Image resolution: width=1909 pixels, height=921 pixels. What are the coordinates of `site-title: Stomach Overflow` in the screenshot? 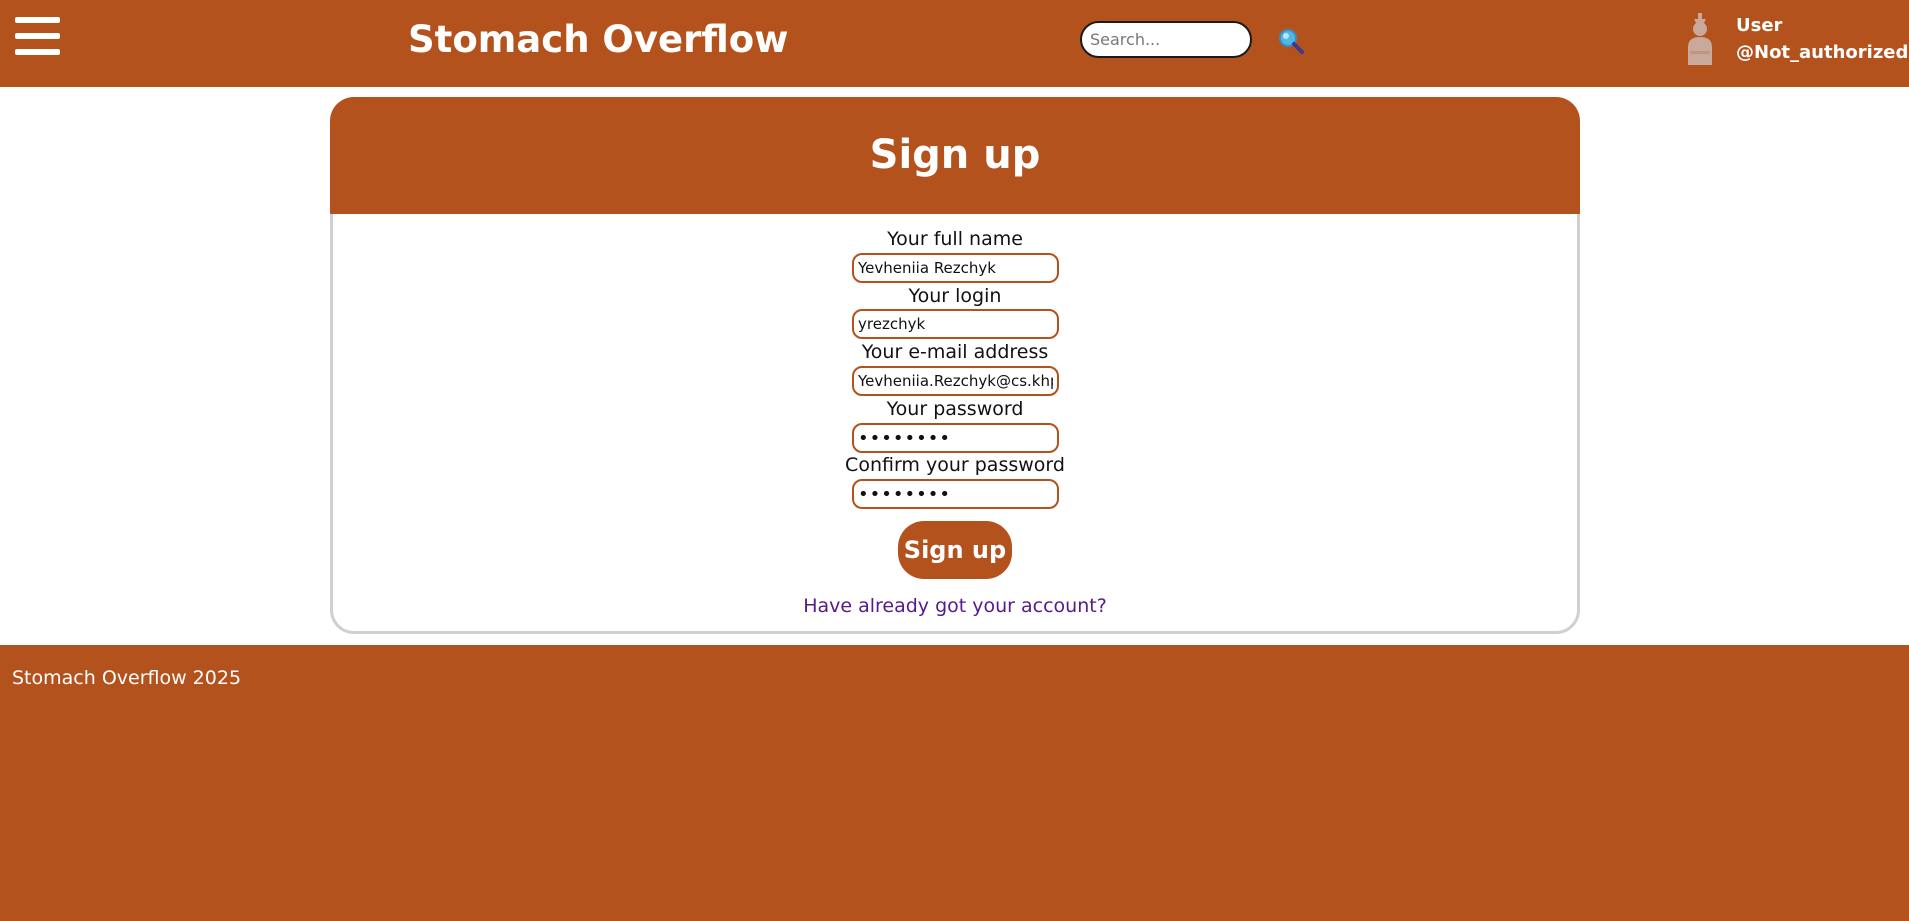 It's located at (598, 40).